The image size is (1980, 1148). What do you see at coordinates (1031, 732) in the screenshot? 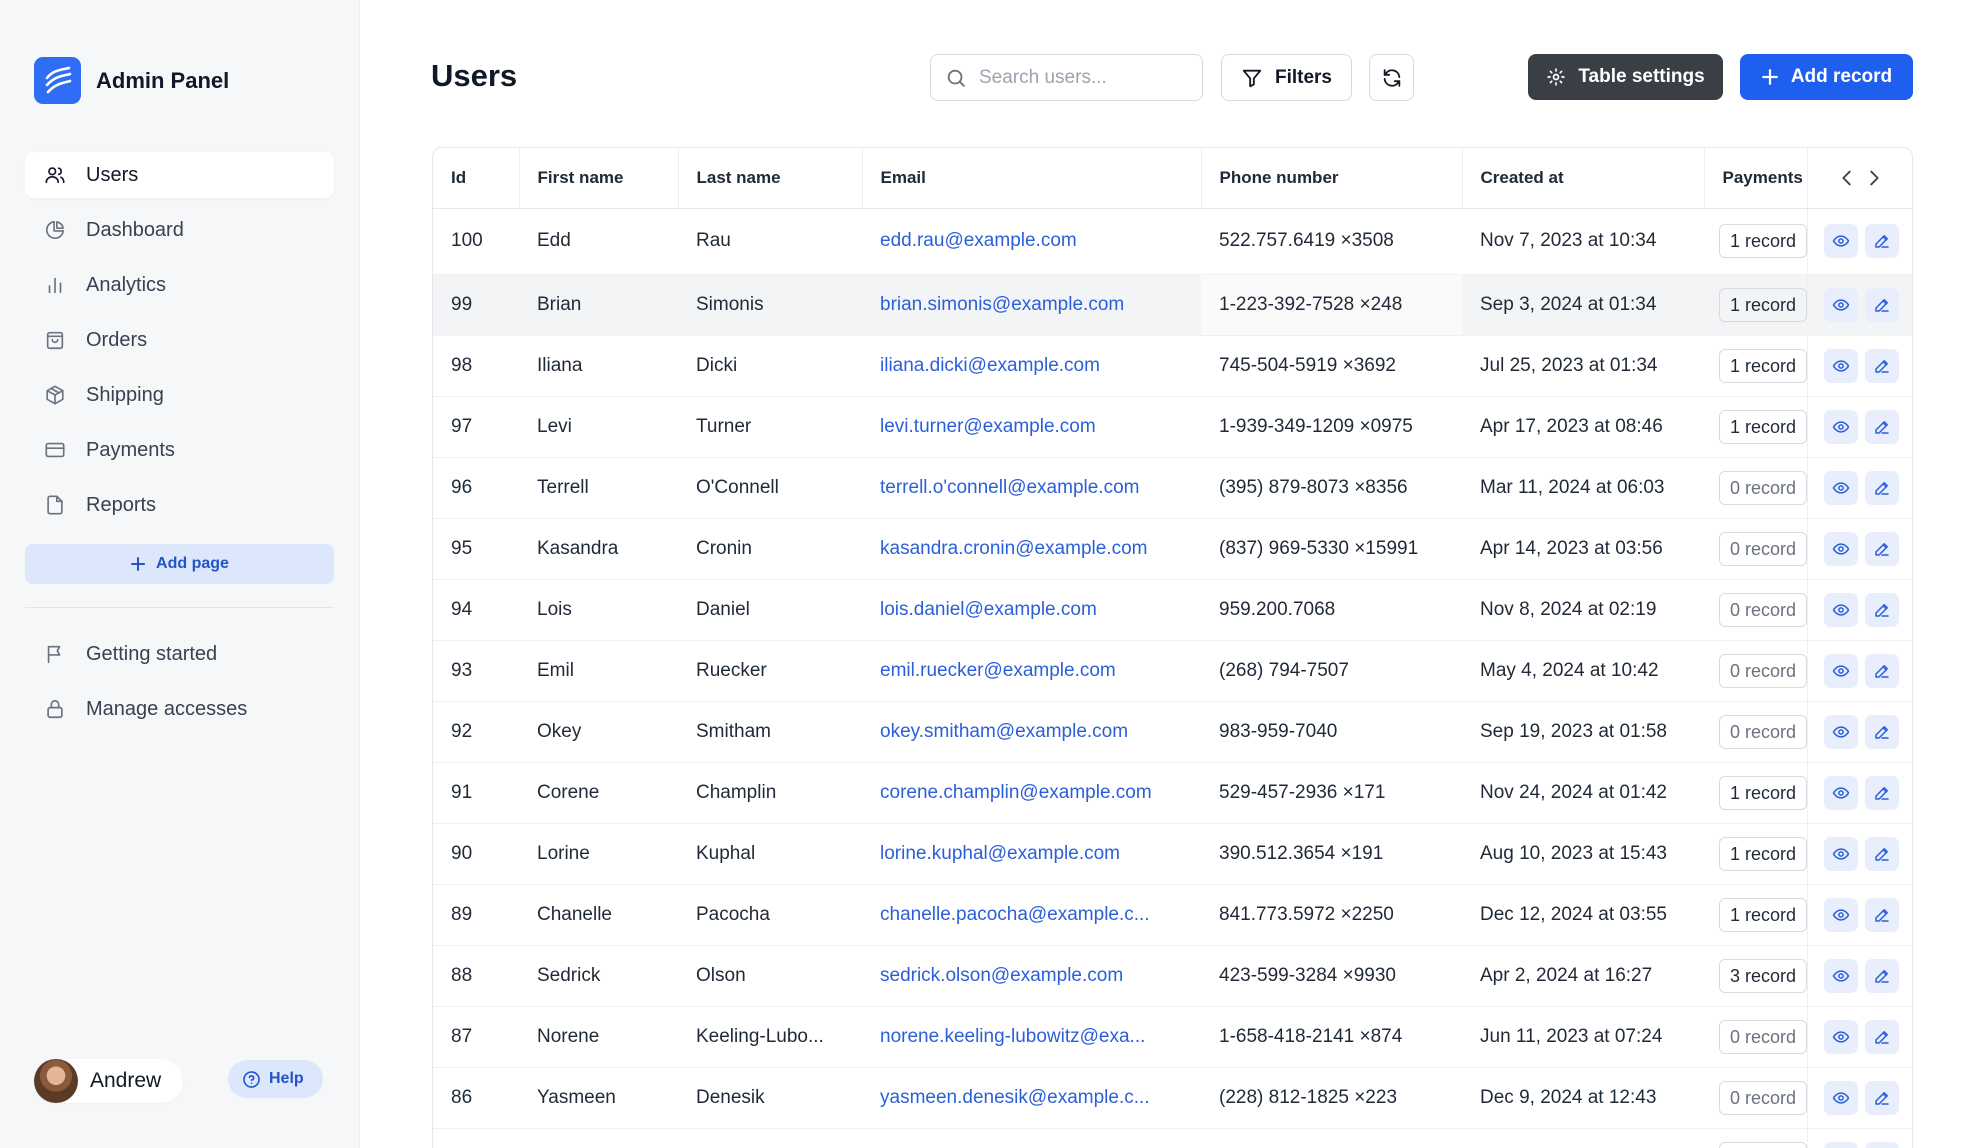
I see `cell-email-link: okey.smitham@example.com` at bounding box center [1031, 732].